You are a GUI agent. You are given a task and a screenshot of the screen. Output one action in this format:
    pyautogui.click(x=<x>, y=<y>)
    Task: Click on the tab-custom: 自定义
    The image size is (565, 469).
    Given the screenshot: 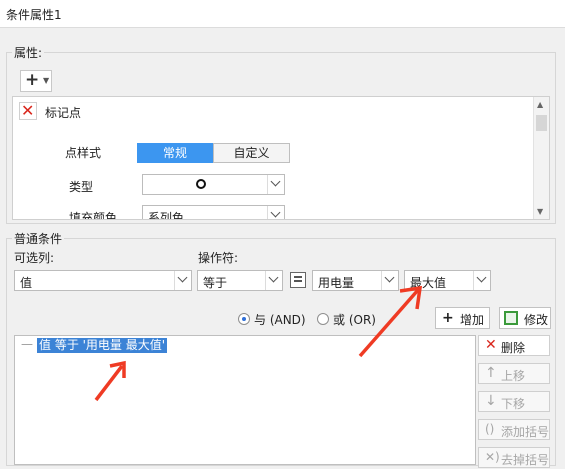 What is the action you would take?
    pyautogui.click(x=251, y=153)
    